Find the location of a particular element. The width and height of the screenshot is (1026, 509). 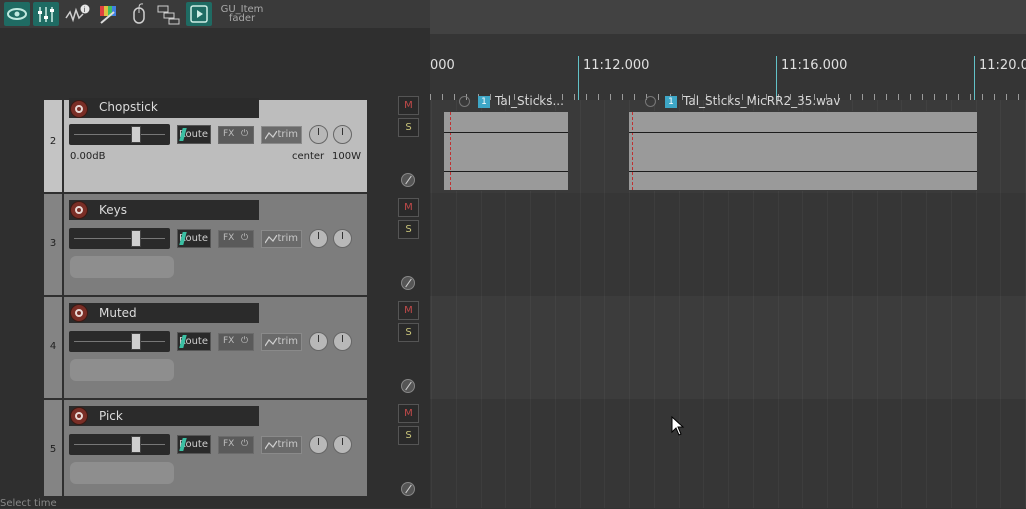

width-readout: 100W is located at coordinates (346, 156).